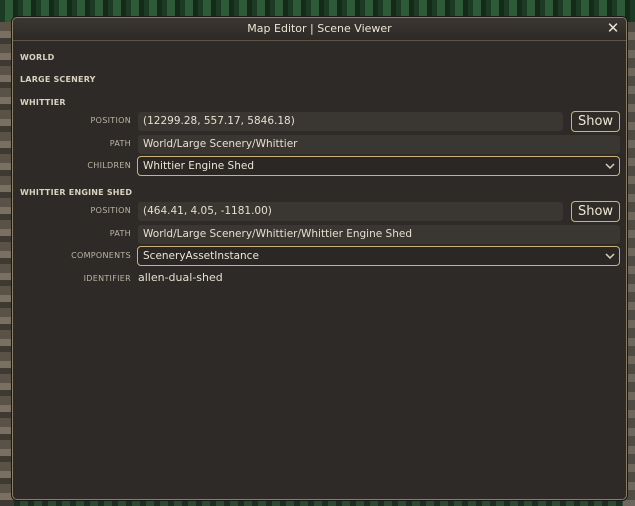  I want to click on shed-components-value: SceneryAssetInstance, so click(201, 256).